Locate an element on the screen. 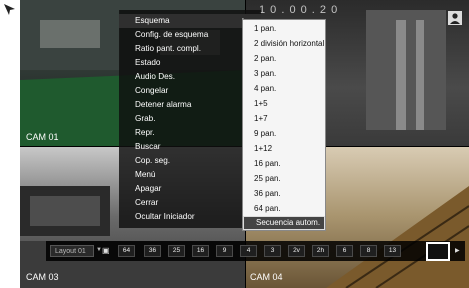  submenu-item: 25 pan. is located at coordinates (267, 179).